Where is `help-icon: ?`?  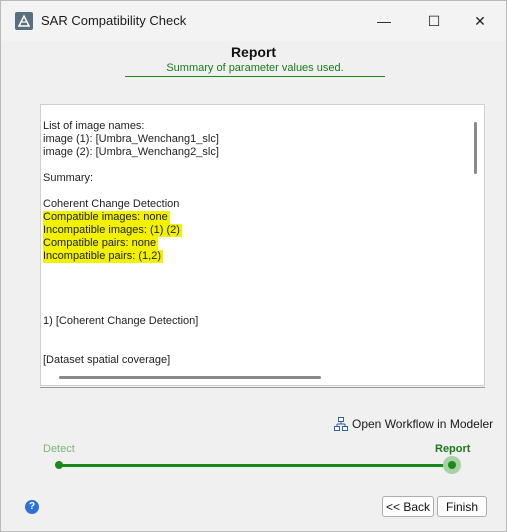
help-icon: ? is located at coordinates (32, 507).